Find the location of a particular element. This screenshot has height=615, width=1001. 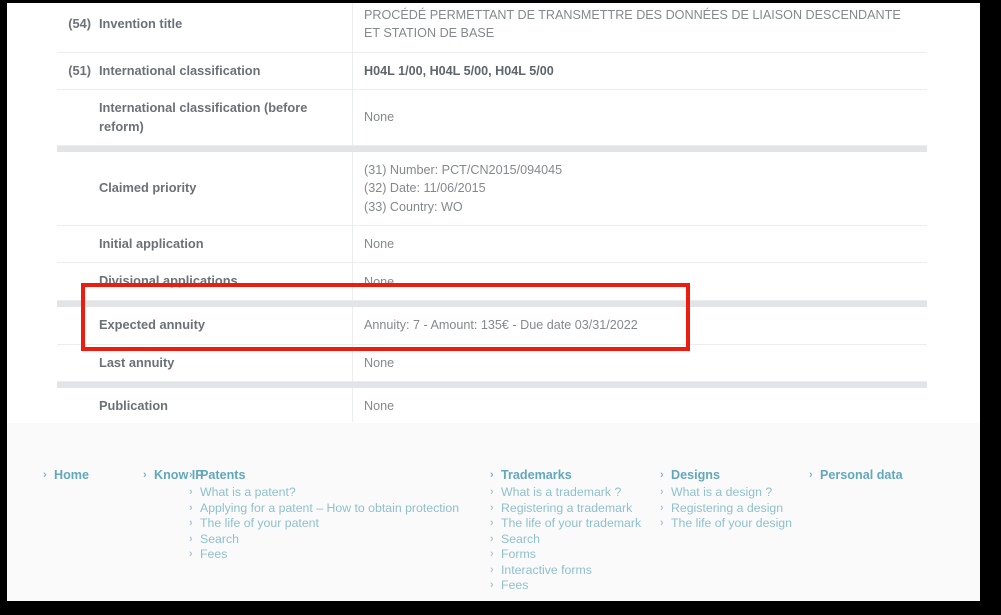

footer-link-label: The life of your design is located at coordinates (731, 523).